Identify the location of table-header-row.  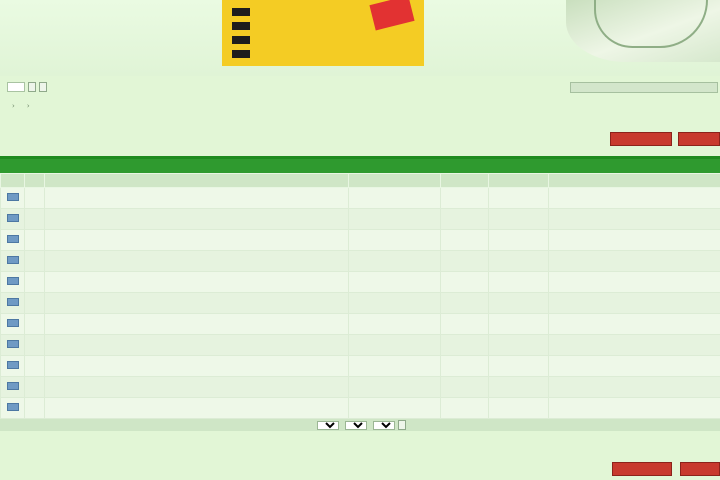
(360, 180).